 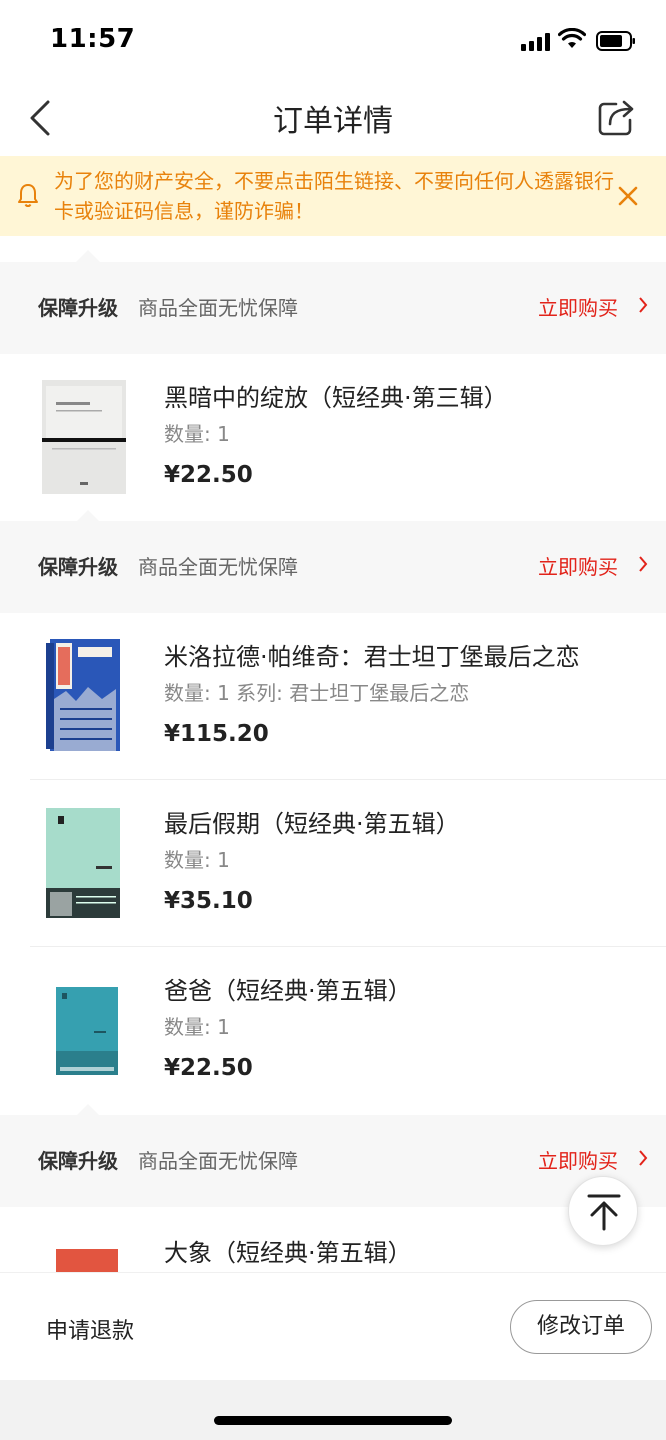 I want to click on close-icon, so click(x=628, y=196).